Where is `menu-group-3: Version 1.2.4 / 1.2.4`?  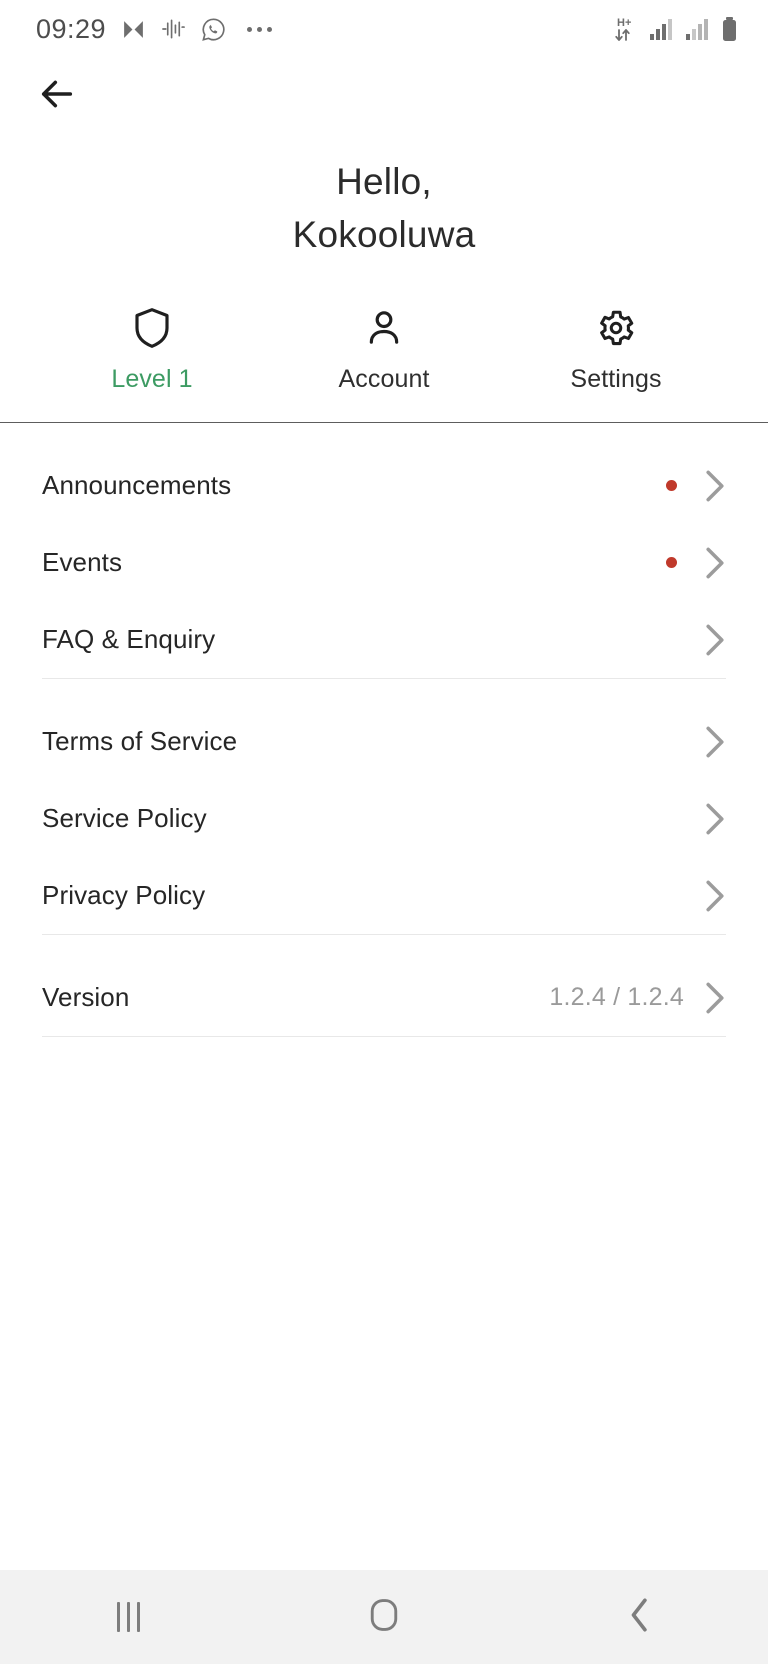
menu-group-3: Version 1.2.4 / 1.2.4 is located at coordinates (384, 985).